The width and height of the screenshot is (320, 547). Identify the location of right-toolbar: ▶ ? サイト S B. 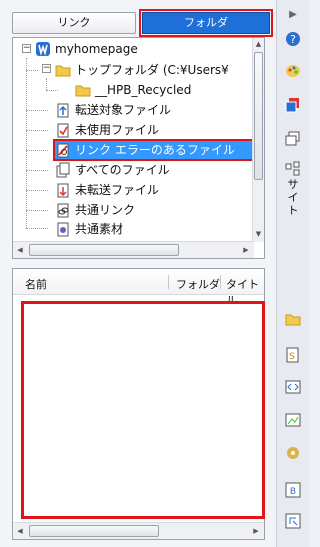
(292, 273).